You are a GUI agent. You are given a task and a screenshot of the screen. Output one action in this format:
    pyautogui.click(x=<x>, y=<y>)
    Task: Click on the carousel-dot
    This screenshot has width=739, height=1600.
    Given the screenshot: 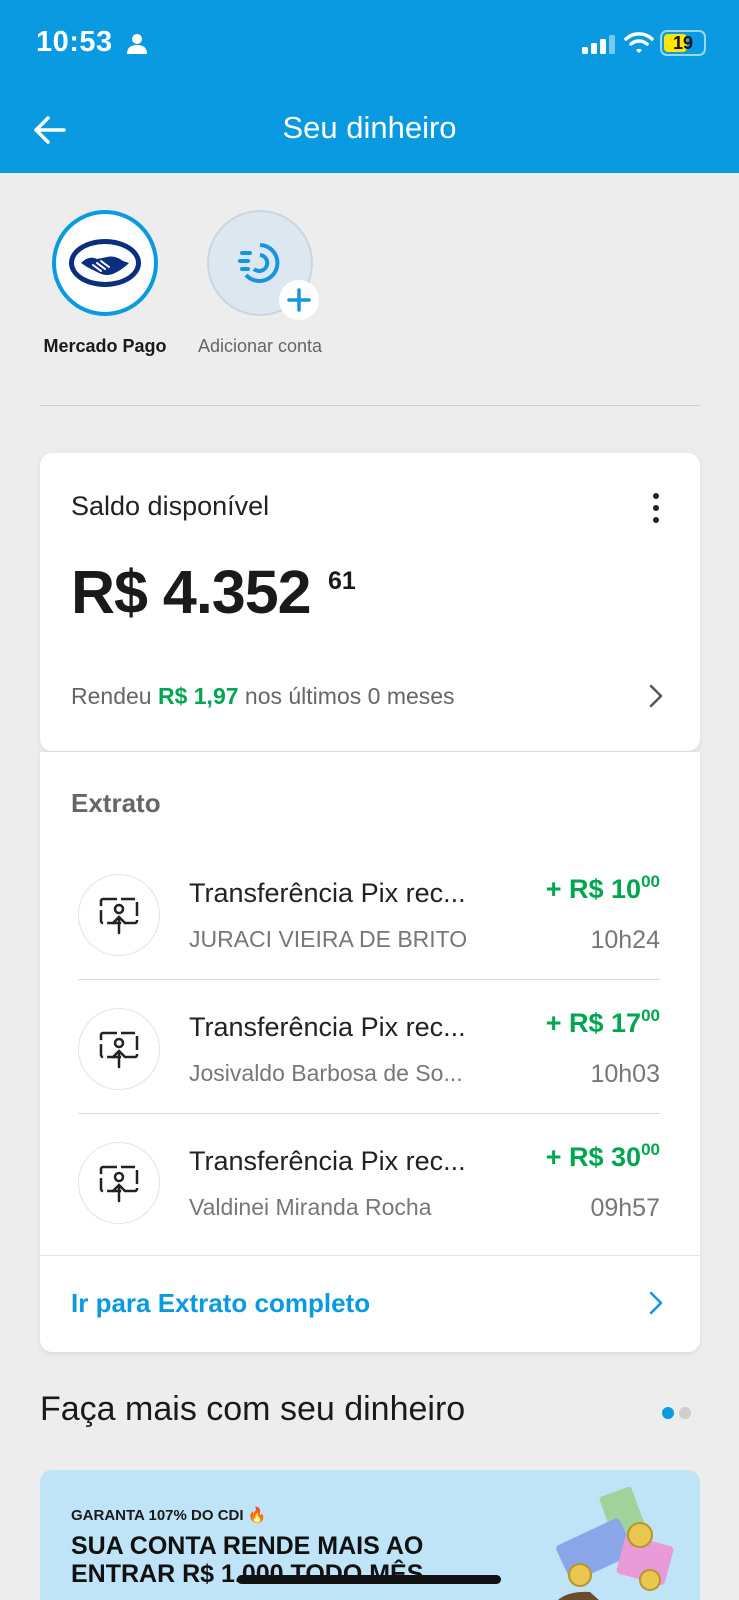 What is the action you would take?
    pyautogui.click(x=685, y=1413)
    